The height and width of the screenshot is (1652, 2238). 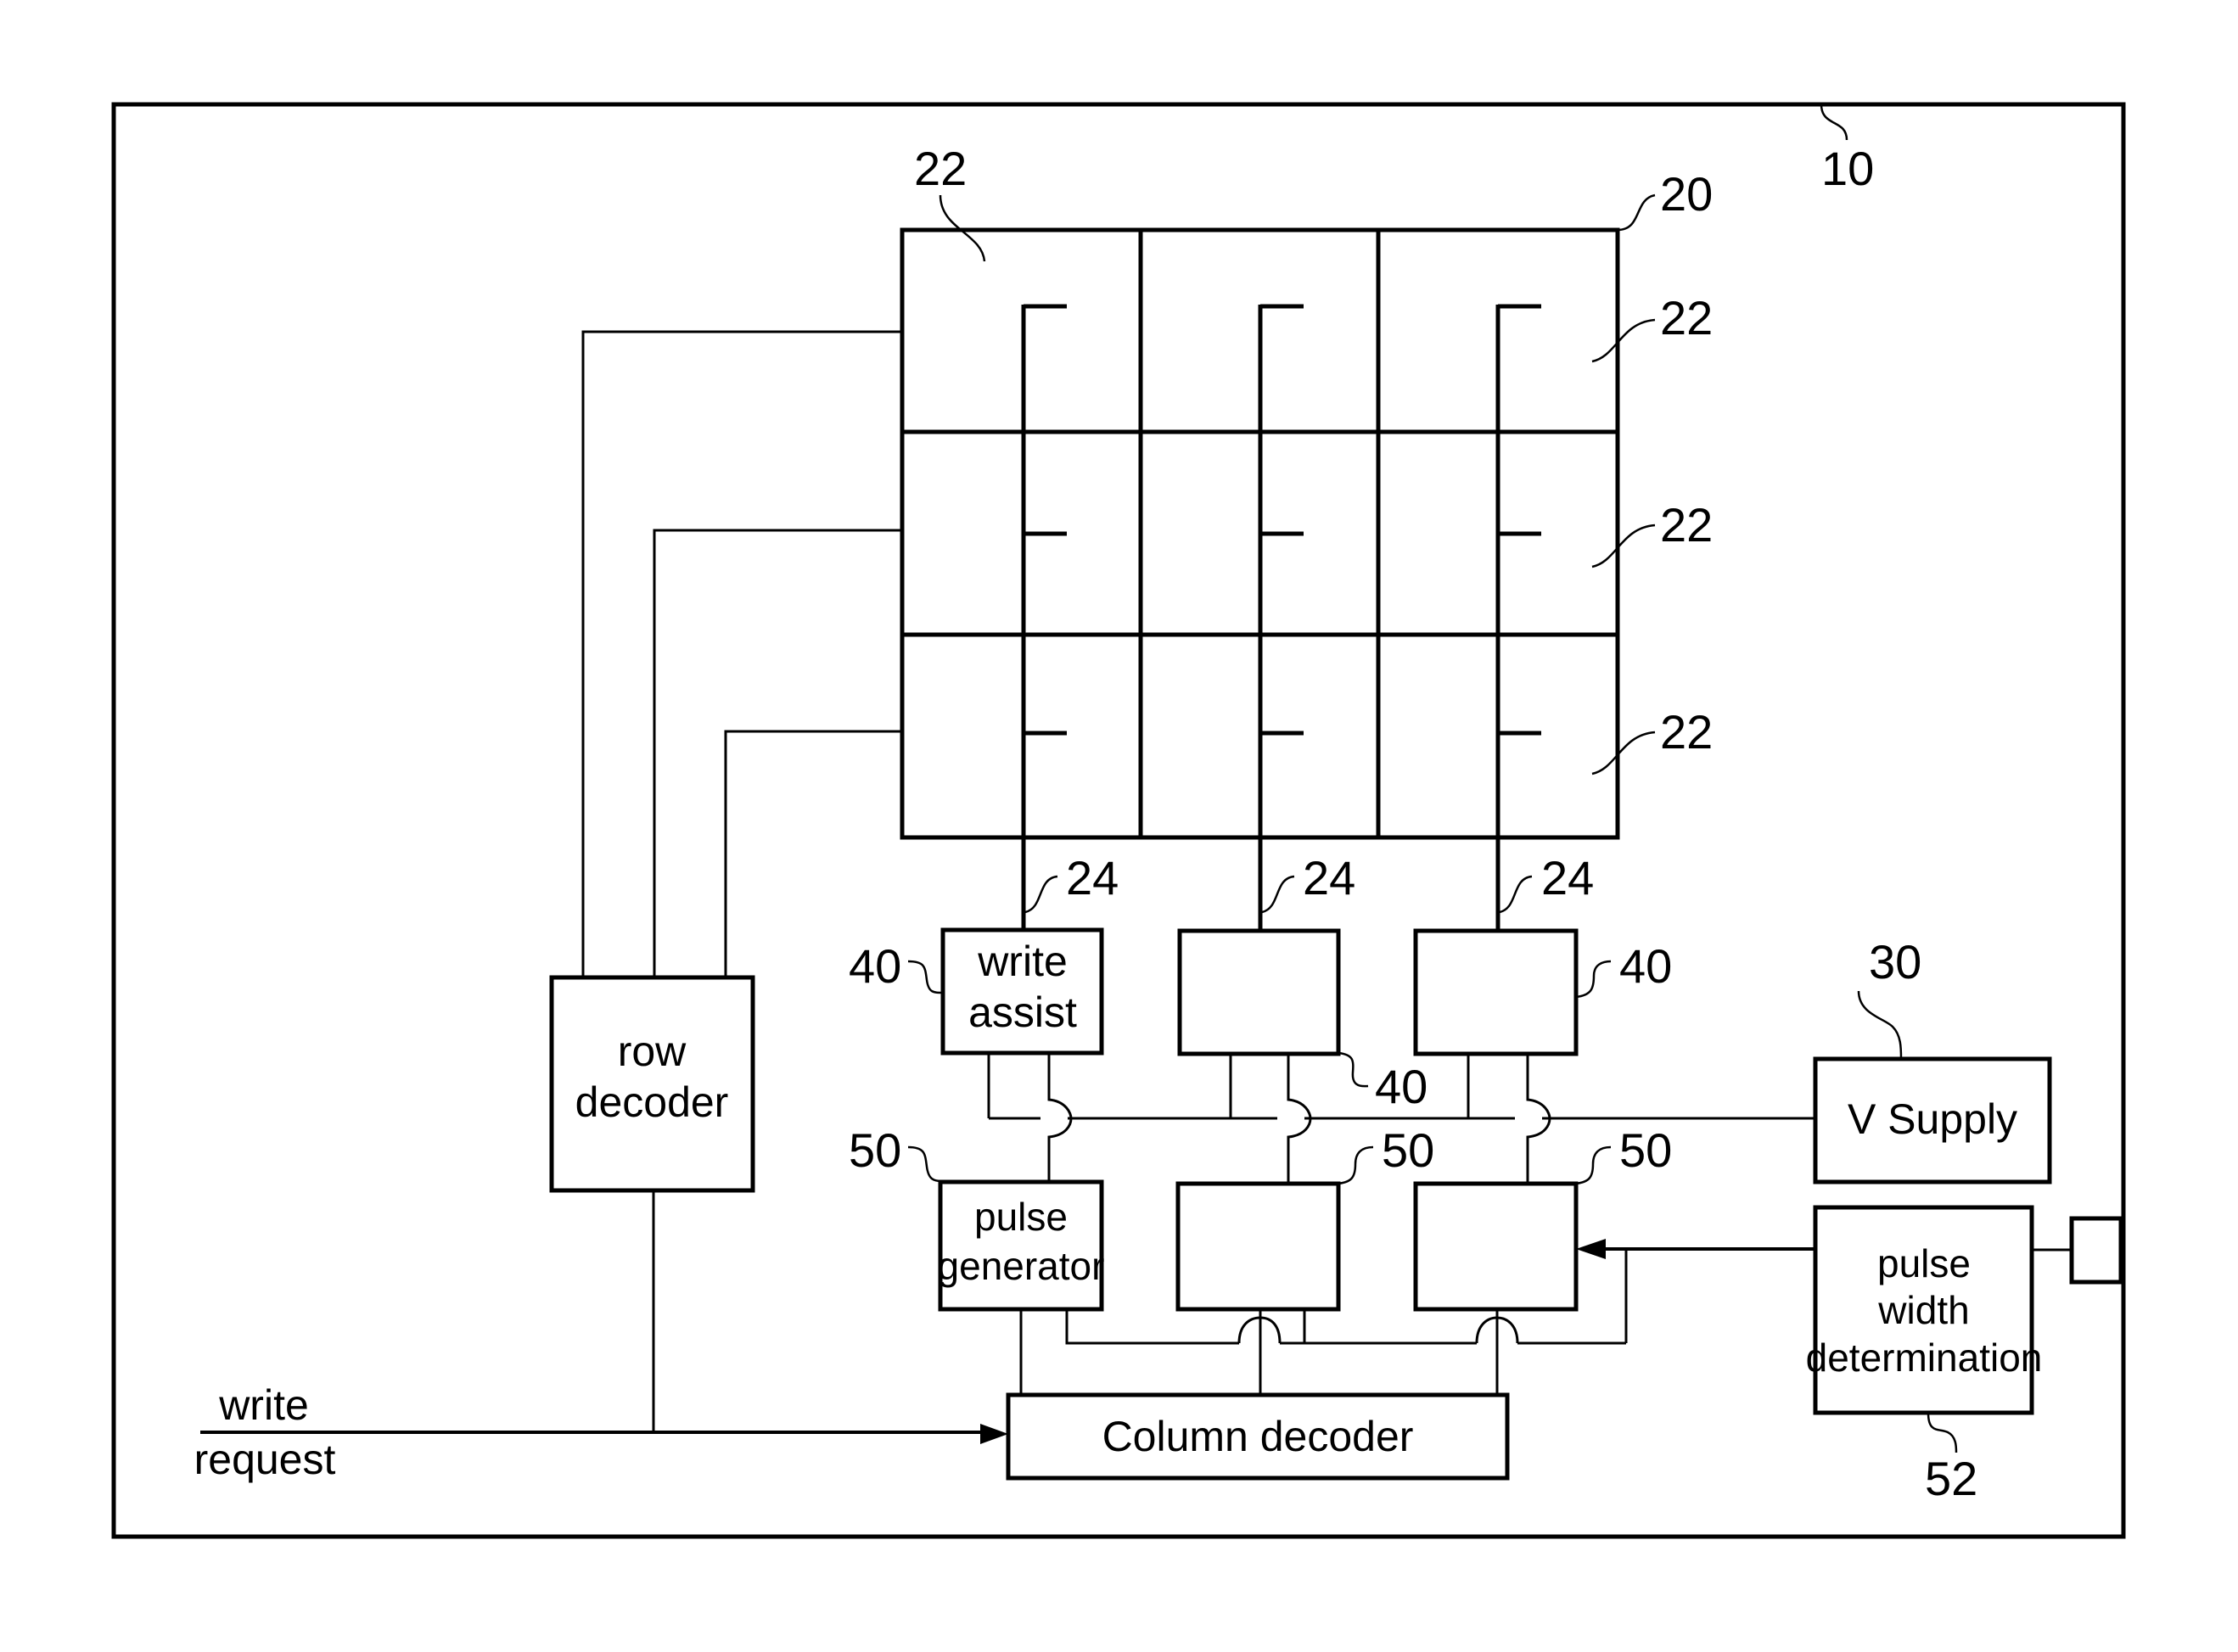 What do you see at coordinates (1895, 962) in the screenshot?
I see `ref-v-supply: 30` at bounding box center [1895, 962].